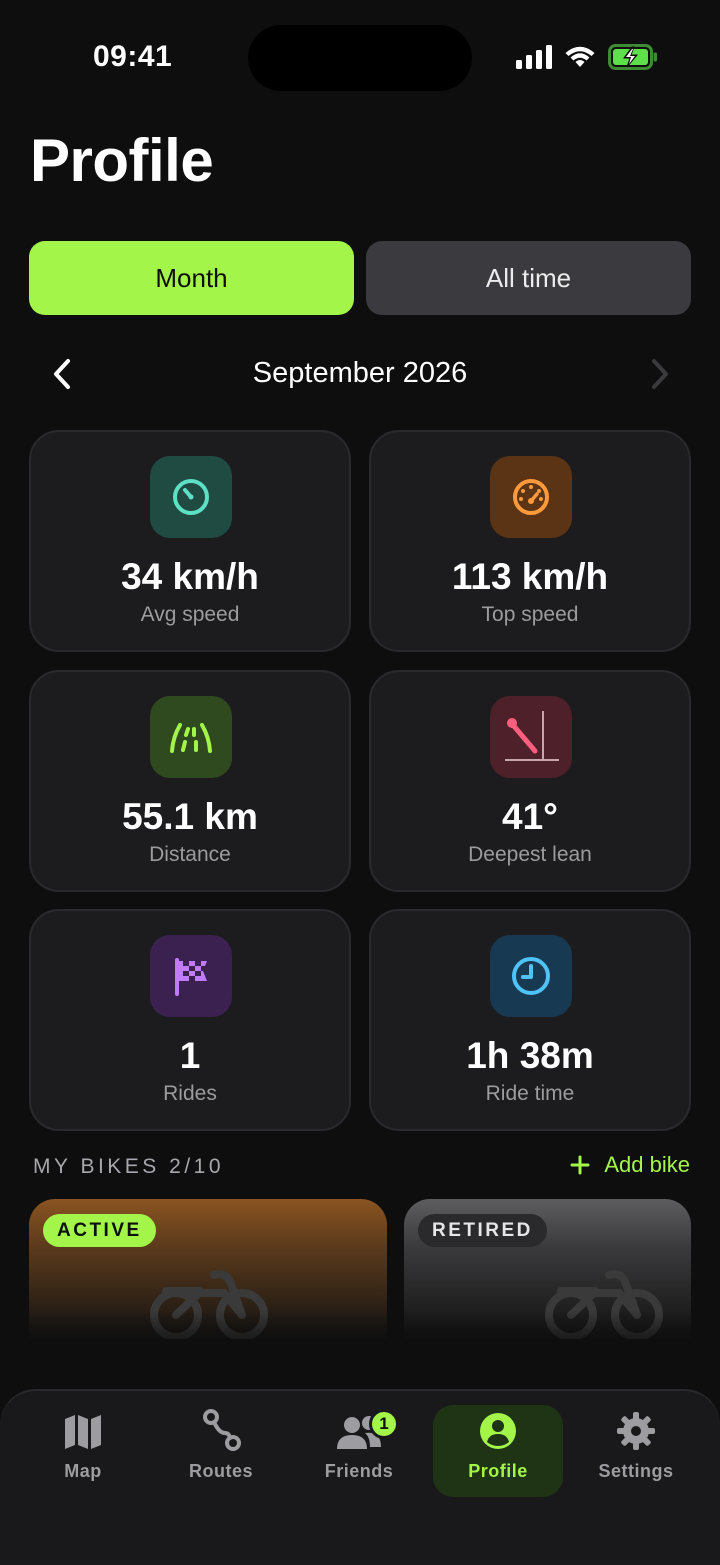  Describe the element at coordinates (530, 1093) in the screenshot. I see `stat-label: Ride time` at that location.